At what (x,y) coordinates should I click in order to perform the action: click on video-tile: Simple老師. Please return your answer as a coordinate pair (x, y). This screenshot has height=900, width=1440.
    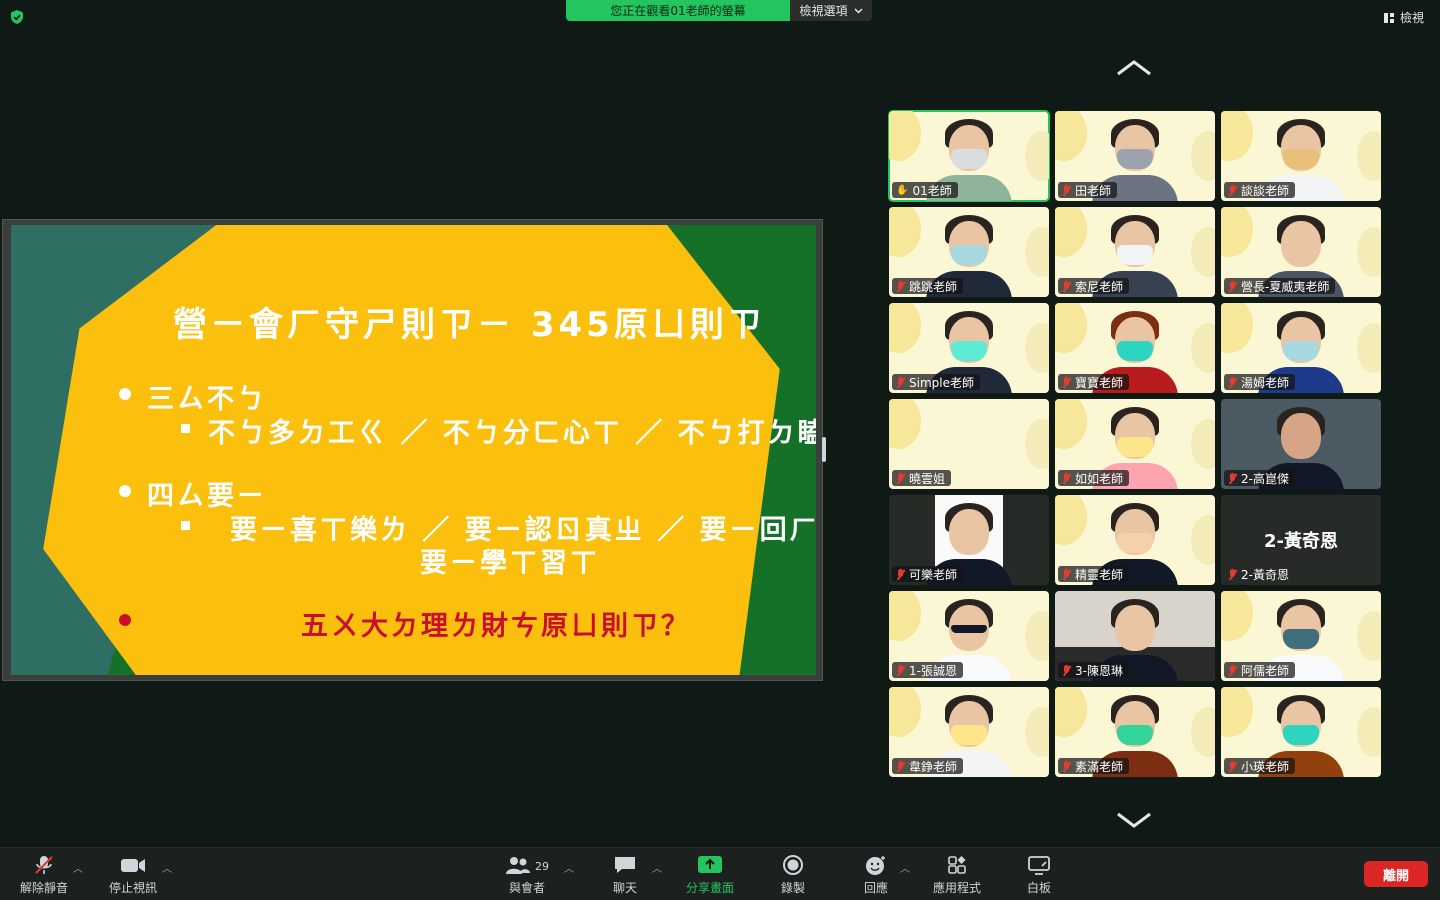
    Looking at the image, I should click on (969, 348).